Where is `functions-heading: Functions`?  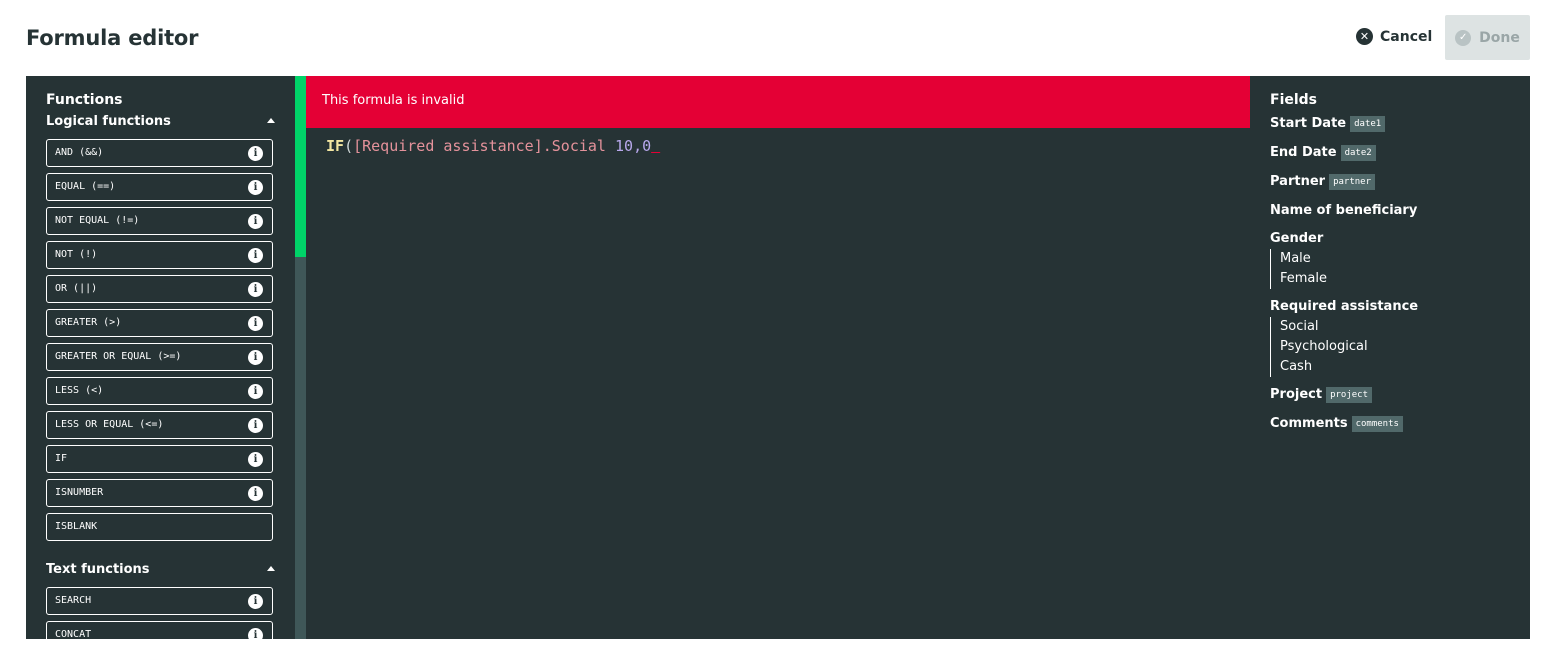
functions-heading: Functions is located at coordinates (84, 100).